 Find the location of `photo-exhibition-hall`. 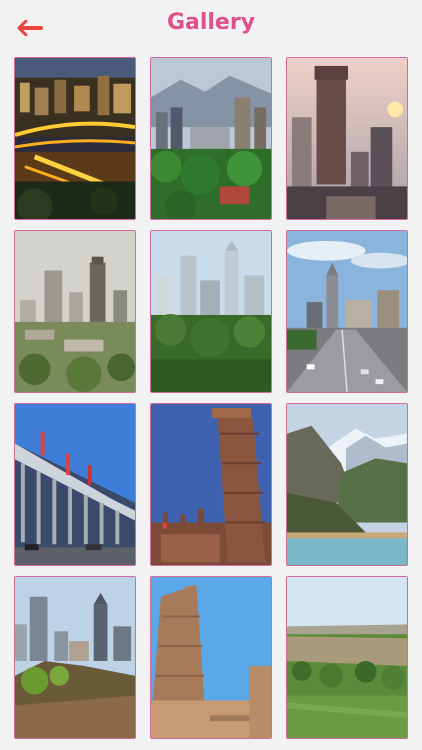

photo-exhibition-hall is located at coordinates (75, 484).